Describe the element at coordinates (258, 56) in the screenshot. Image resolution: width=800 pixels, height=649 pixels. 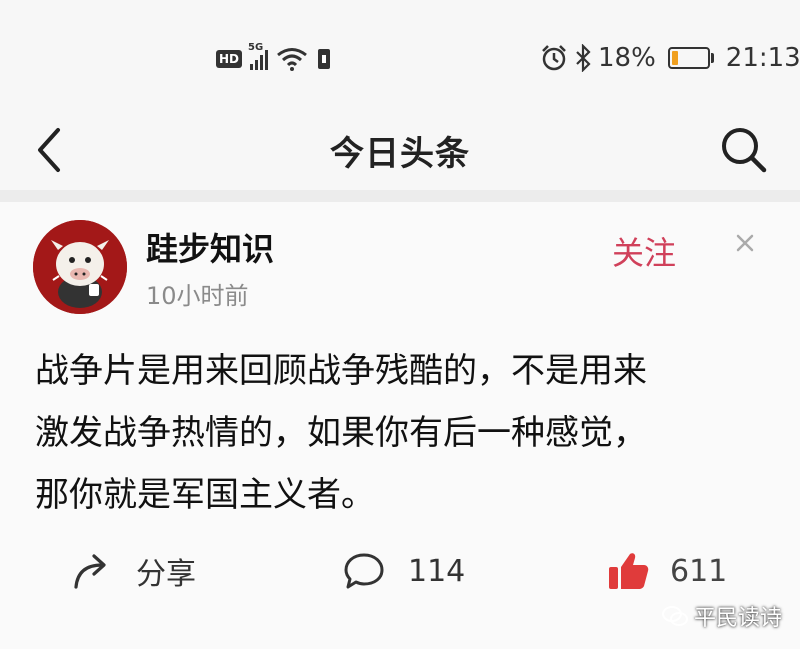
I see `signal-icon: 5G` at that location.